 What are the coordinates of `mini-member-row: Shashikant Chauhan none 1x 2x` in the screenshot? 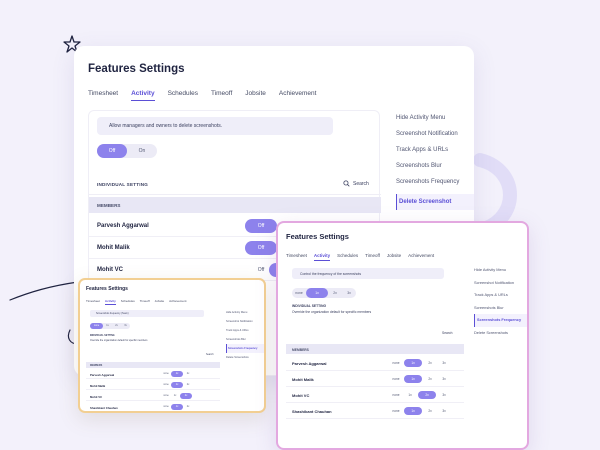 It's located at (153, 406).